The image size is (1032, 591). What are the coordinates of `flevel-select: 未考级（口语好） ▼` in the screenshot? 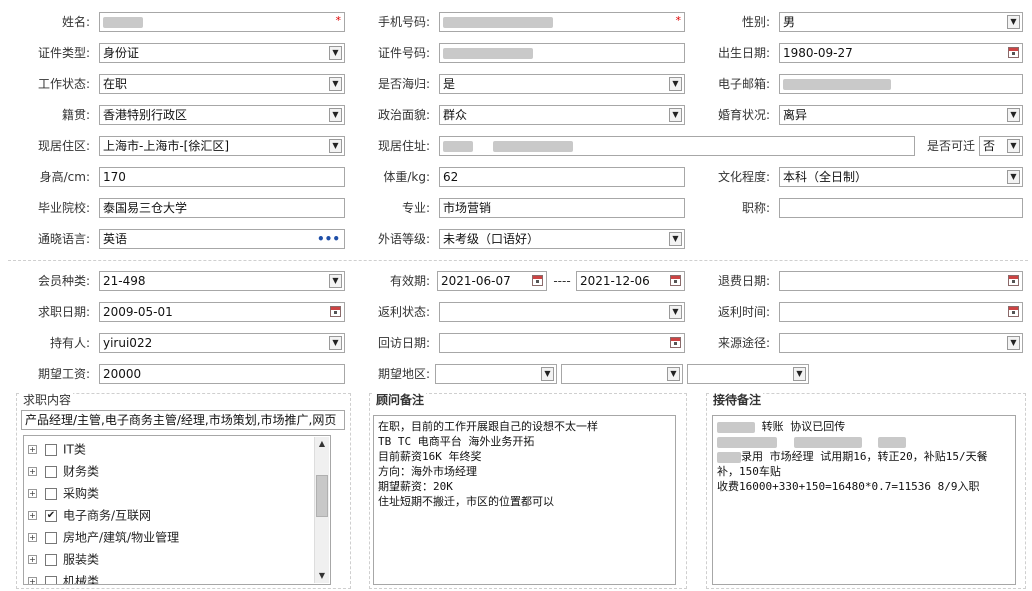 It's located at (562, 239).